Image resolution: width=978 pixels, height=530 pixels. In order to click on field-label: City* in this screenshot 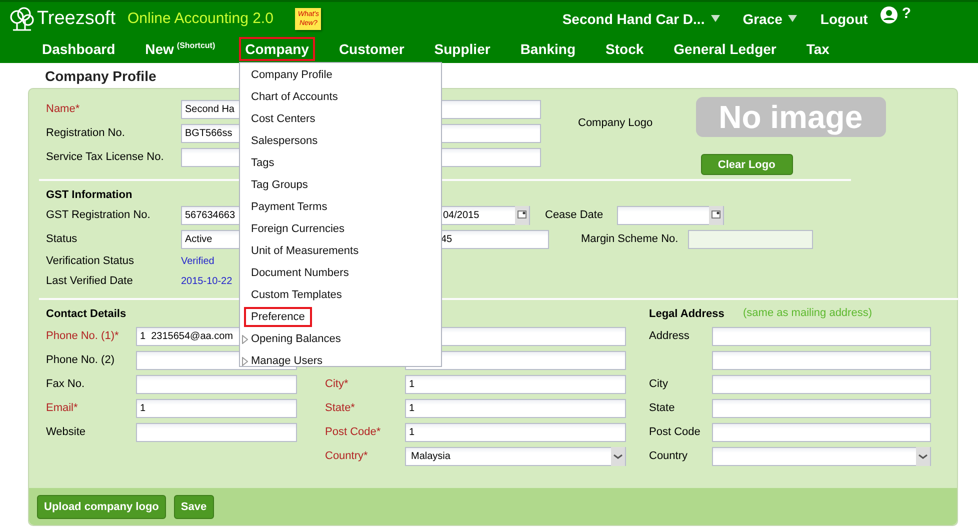, I will do `click(337, 384)`.